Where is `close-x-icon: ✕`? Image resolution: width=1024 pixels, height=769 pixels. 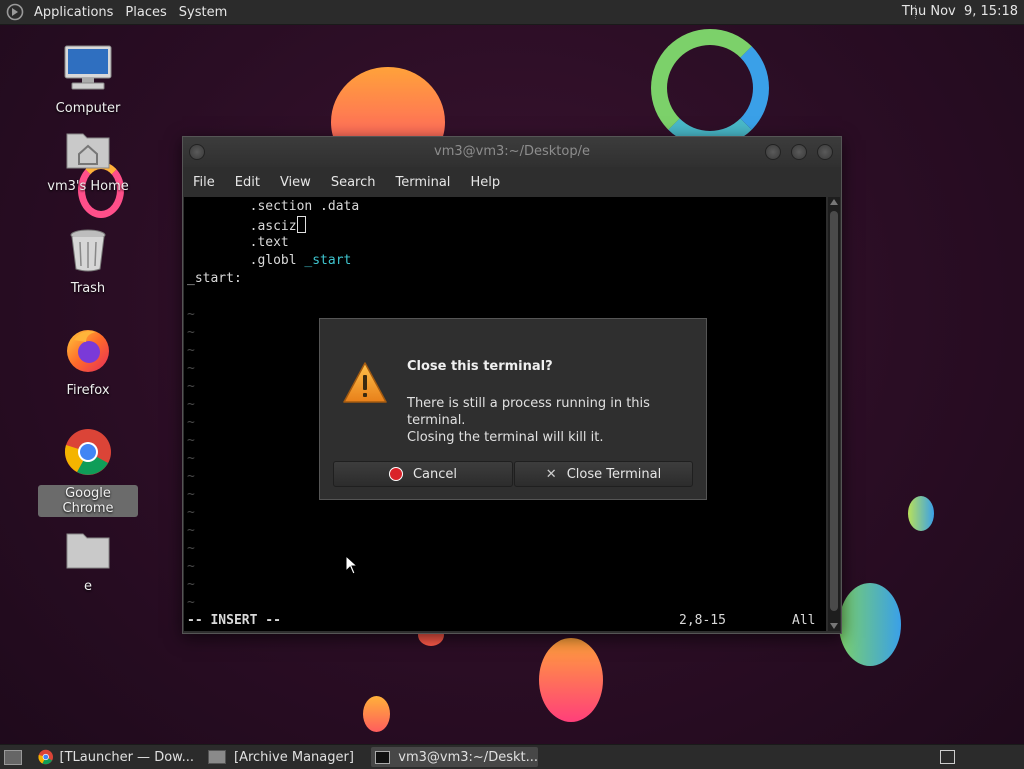
close-x-icon: ✕ is located at coordinates (551, 474).